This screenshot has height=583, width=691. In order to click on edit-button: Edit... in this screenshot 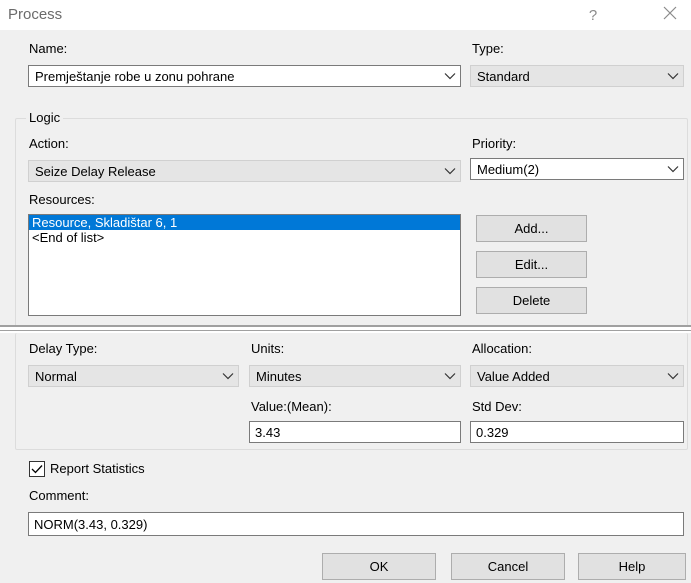, I will do `click(531, 264)`.